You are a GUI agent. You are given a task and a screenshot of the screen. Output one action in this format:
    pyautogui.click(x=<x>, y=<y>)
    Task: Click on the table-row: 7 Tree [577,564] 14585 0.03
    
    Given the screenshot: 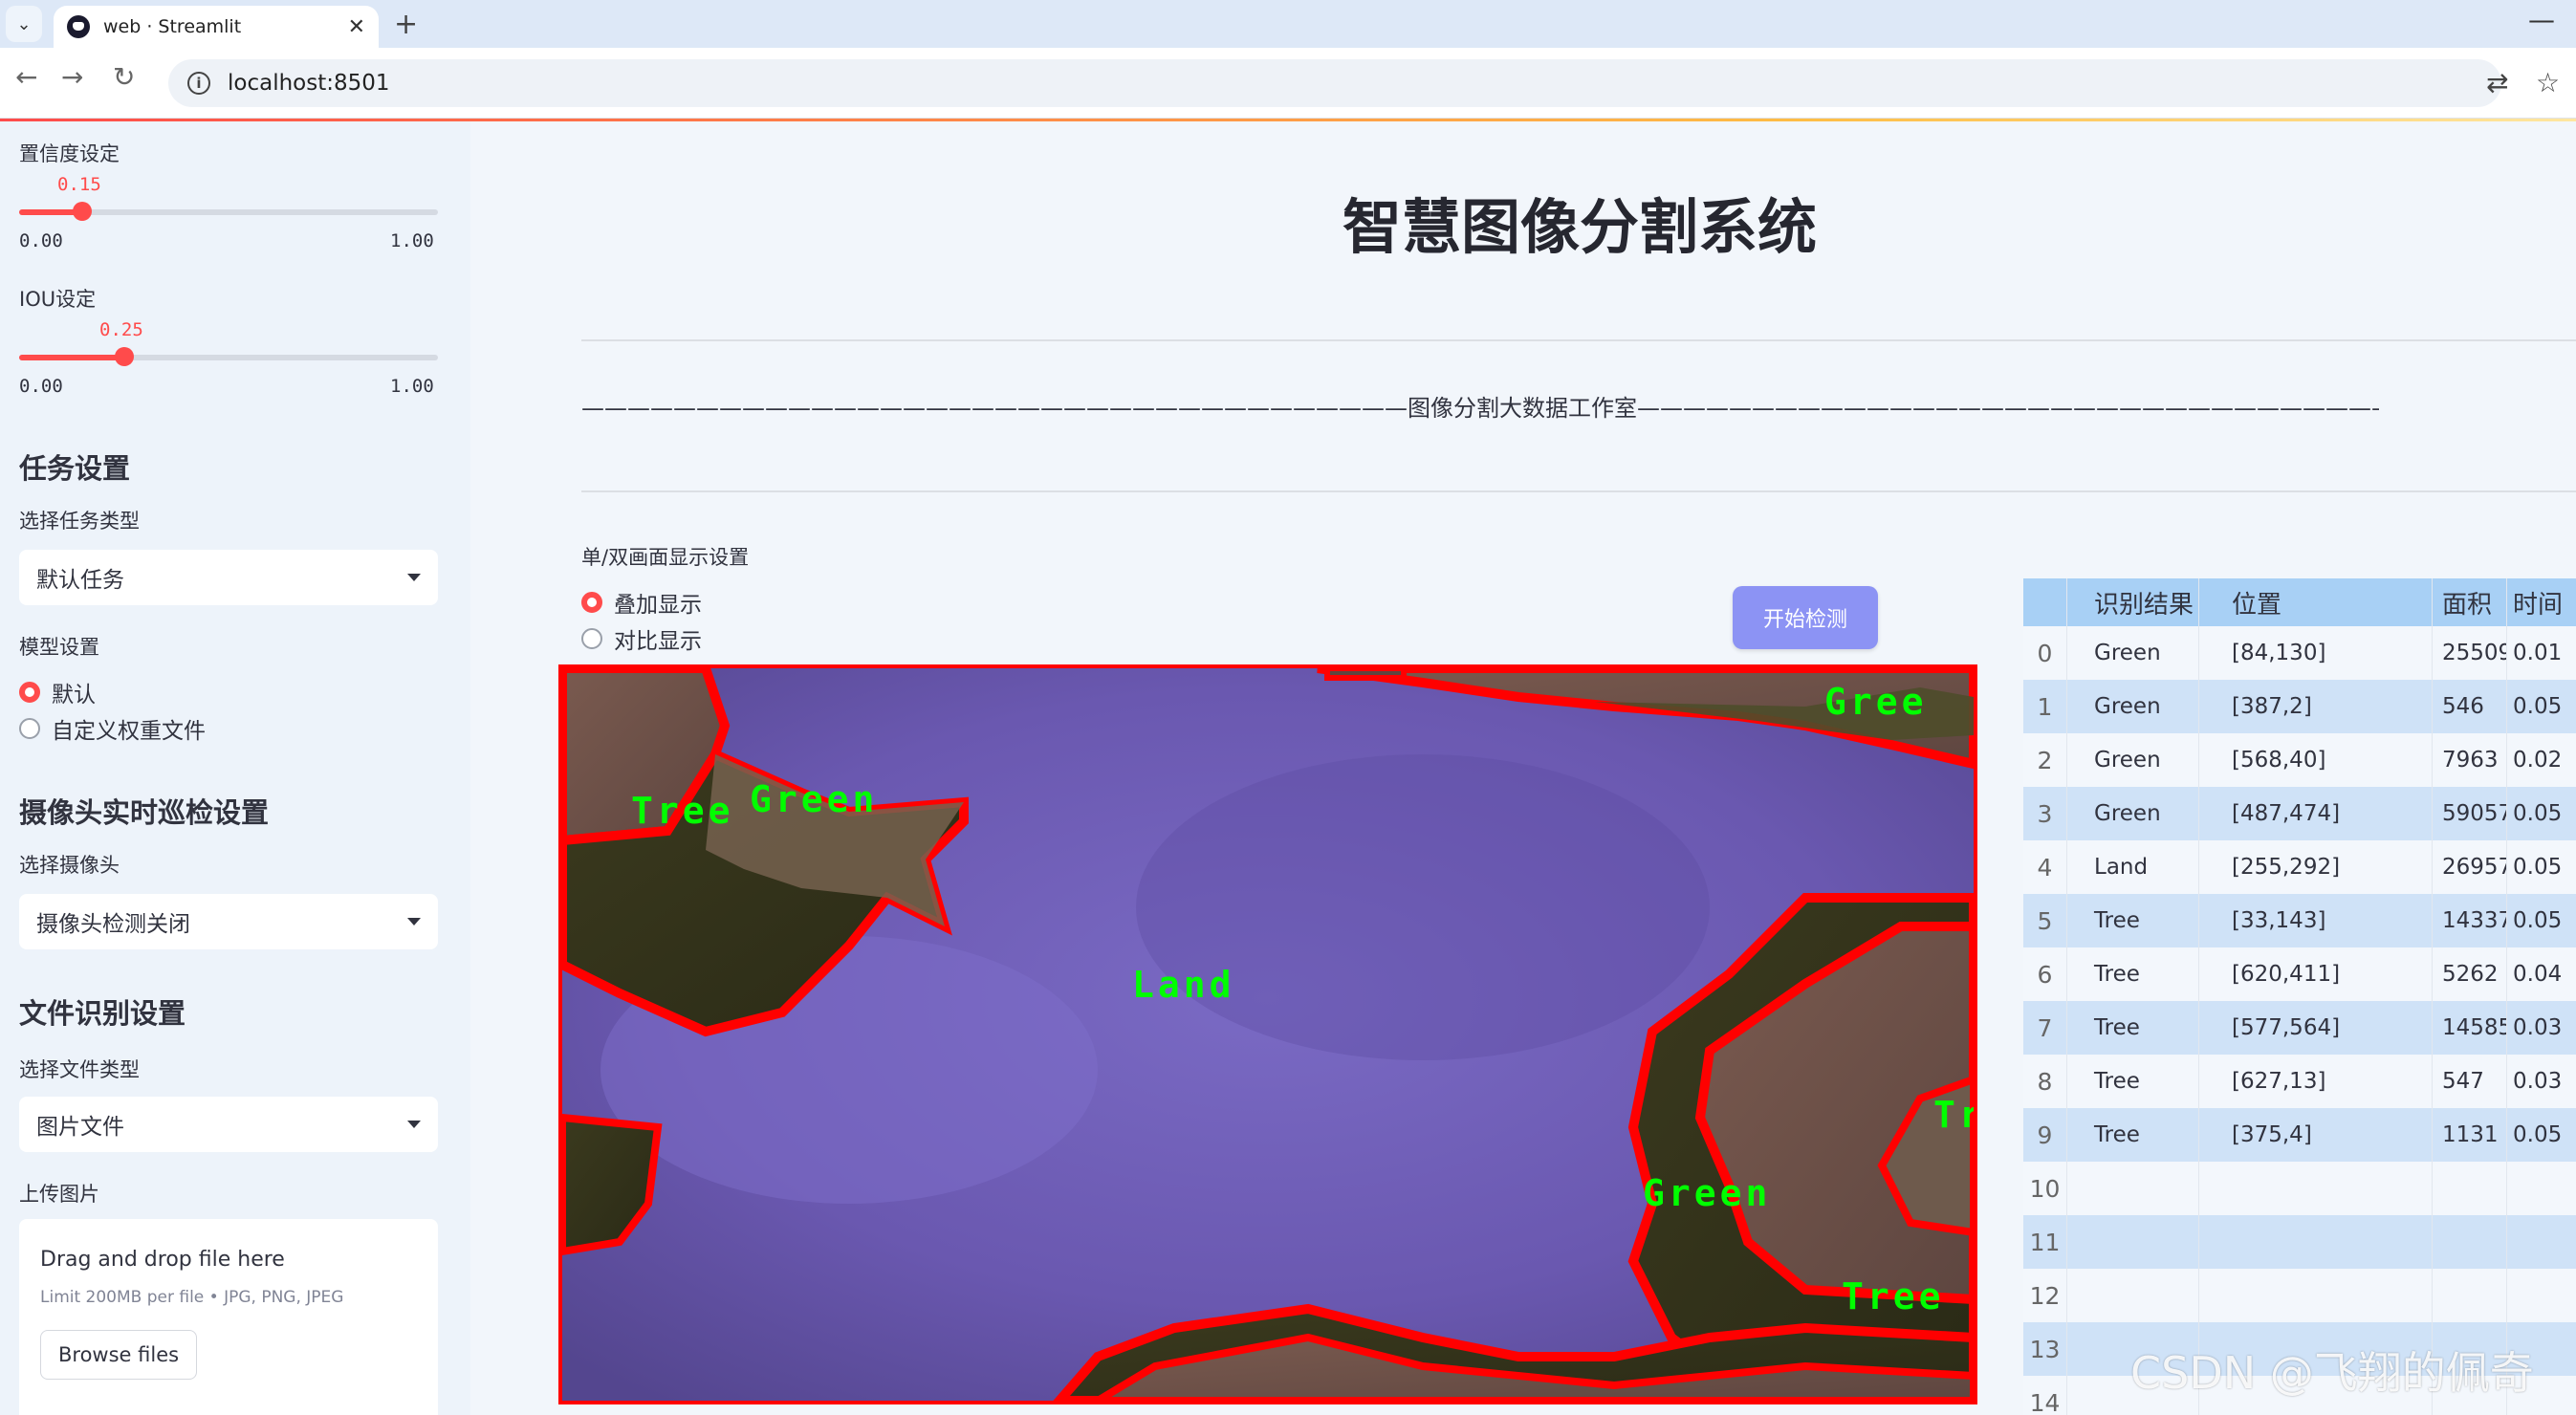 What is the action you would take?
    pyautogui.click(x=2299, y=1028)
    